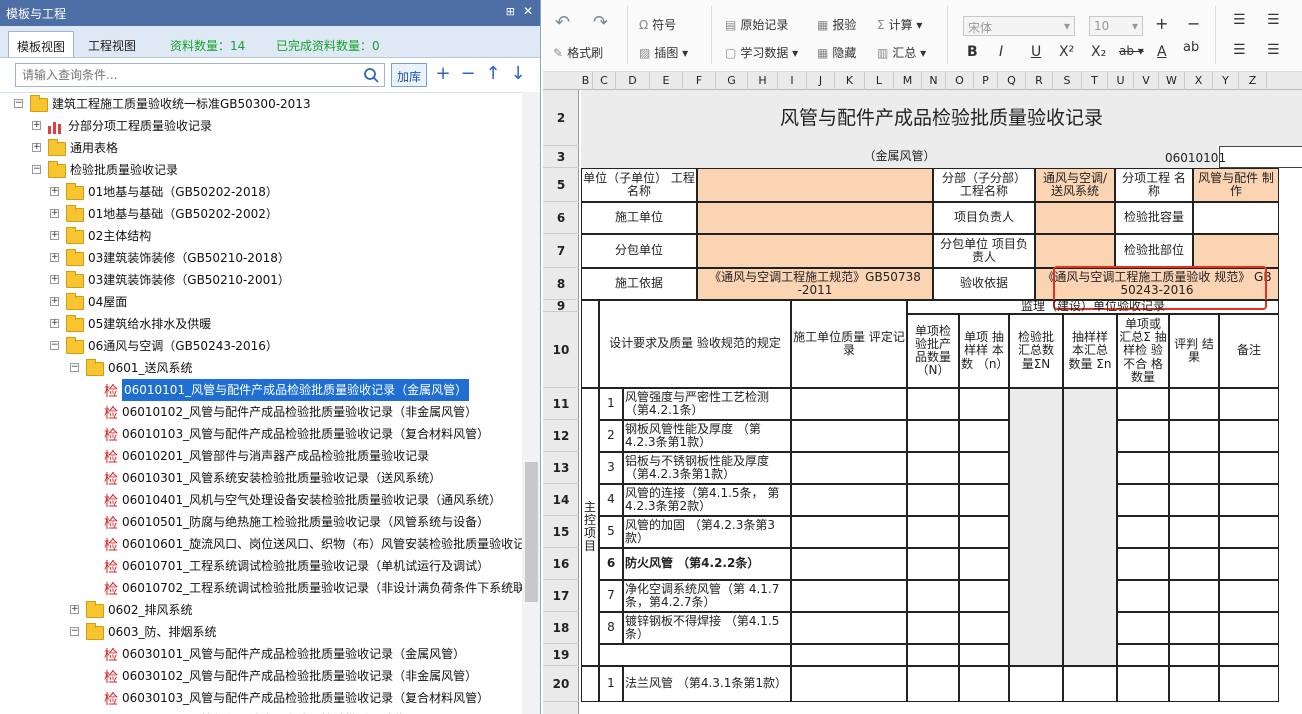 The height and width of the screenshot is (714, 1302). What do you see at coordinates (1131, 51) in the screenshot?
I see `strikethrough-icon: ab ▾` at bounding box center [1131, 51].